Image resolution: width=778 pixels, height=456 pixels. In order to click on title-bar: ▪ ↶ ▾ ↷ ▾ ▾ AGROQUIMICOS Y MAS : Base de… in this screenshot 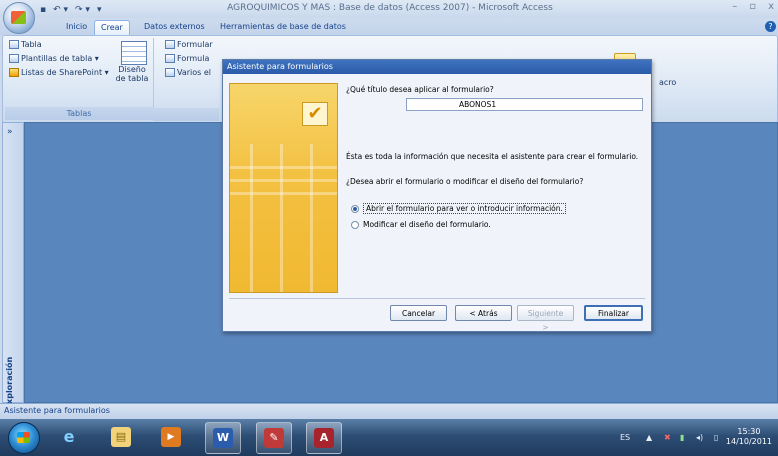, I will do `click(389, 9)`.